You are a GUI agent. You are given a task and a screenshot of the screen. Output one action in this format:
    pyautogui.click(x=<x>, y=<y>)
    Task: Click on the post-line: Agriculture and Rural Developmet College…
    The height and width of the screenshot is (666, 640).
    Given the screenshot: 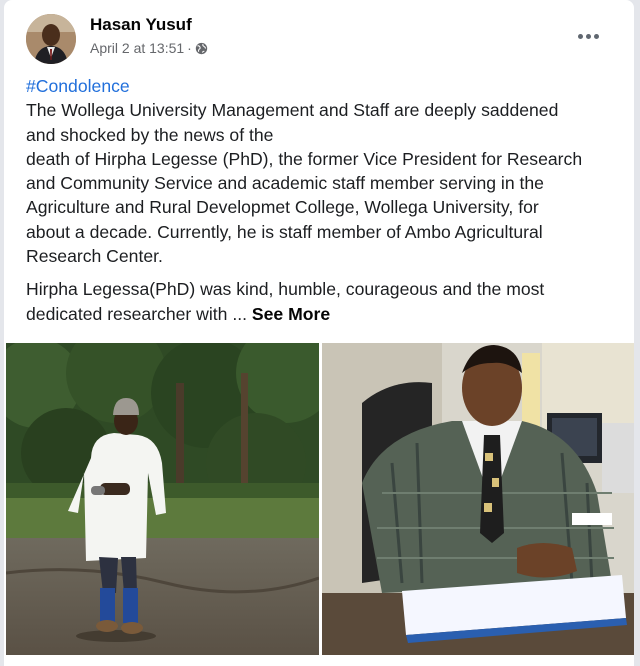 What is the action you would take?
    pyautogui.click(x=282, y=207)
    